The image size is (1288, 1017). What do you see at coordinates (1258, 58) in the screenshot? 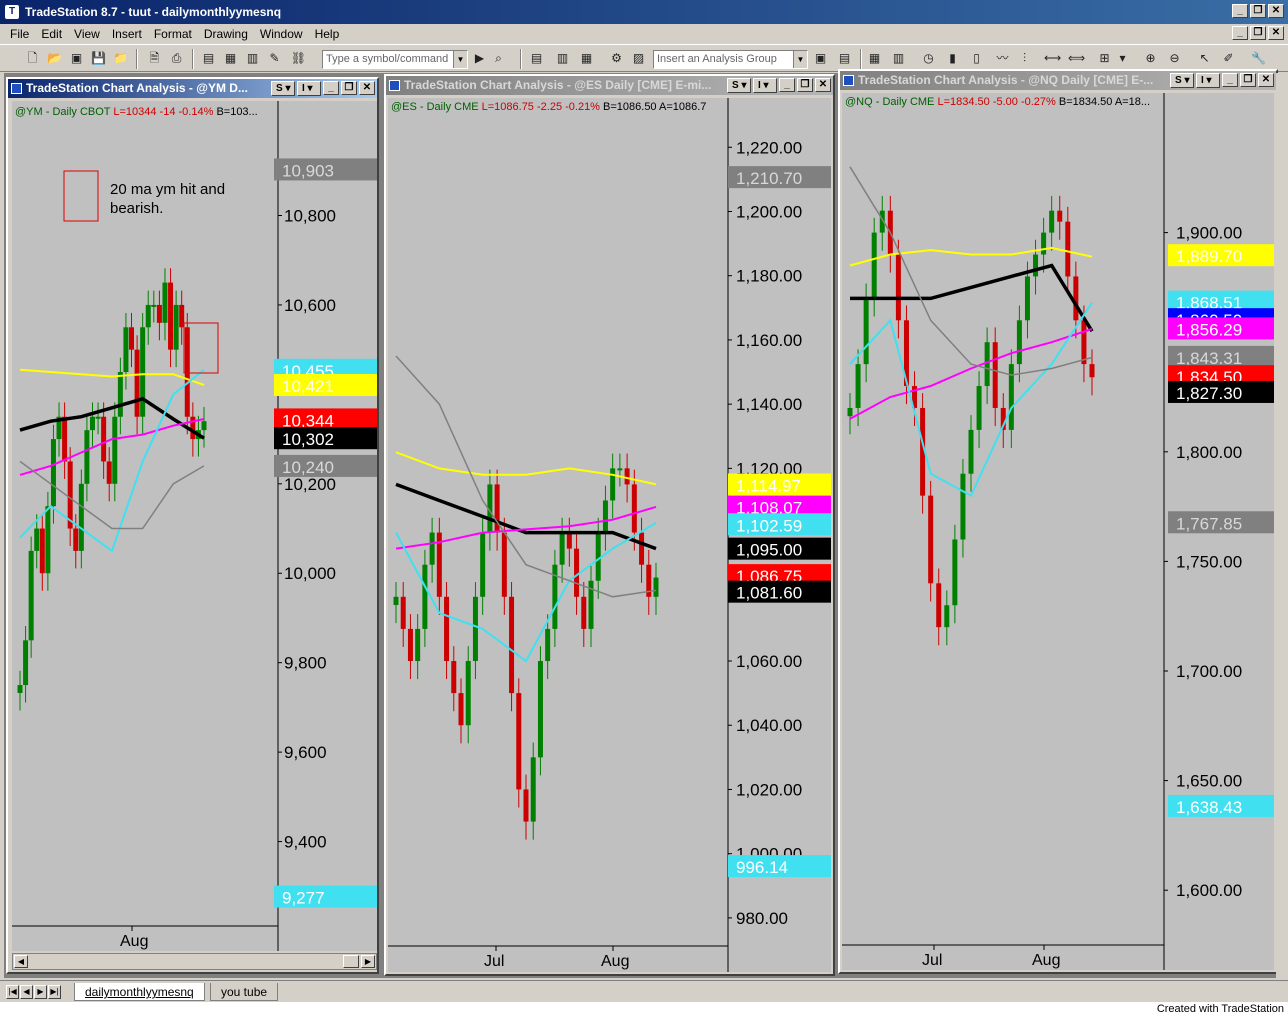
I see `wrench-icon: 🔧` at bounding box center [1258, 58].